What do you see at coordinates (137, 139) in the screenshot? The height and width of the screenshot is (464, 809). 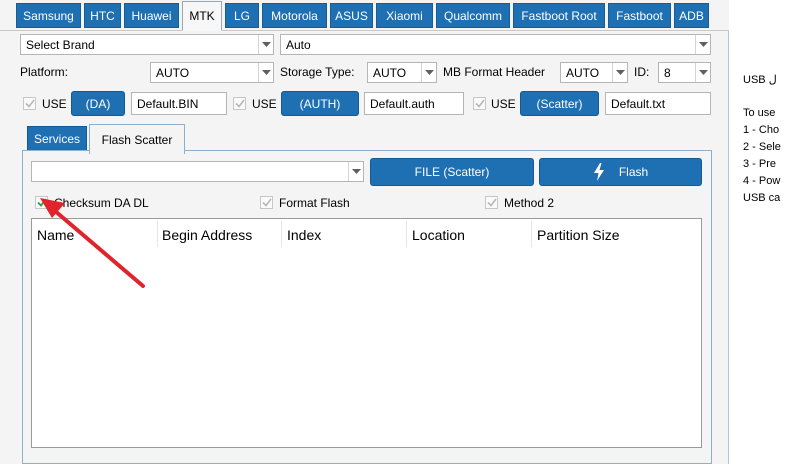 I see `tab-flash-scatter: Flash Scatter` at bounding box center [137, 139].